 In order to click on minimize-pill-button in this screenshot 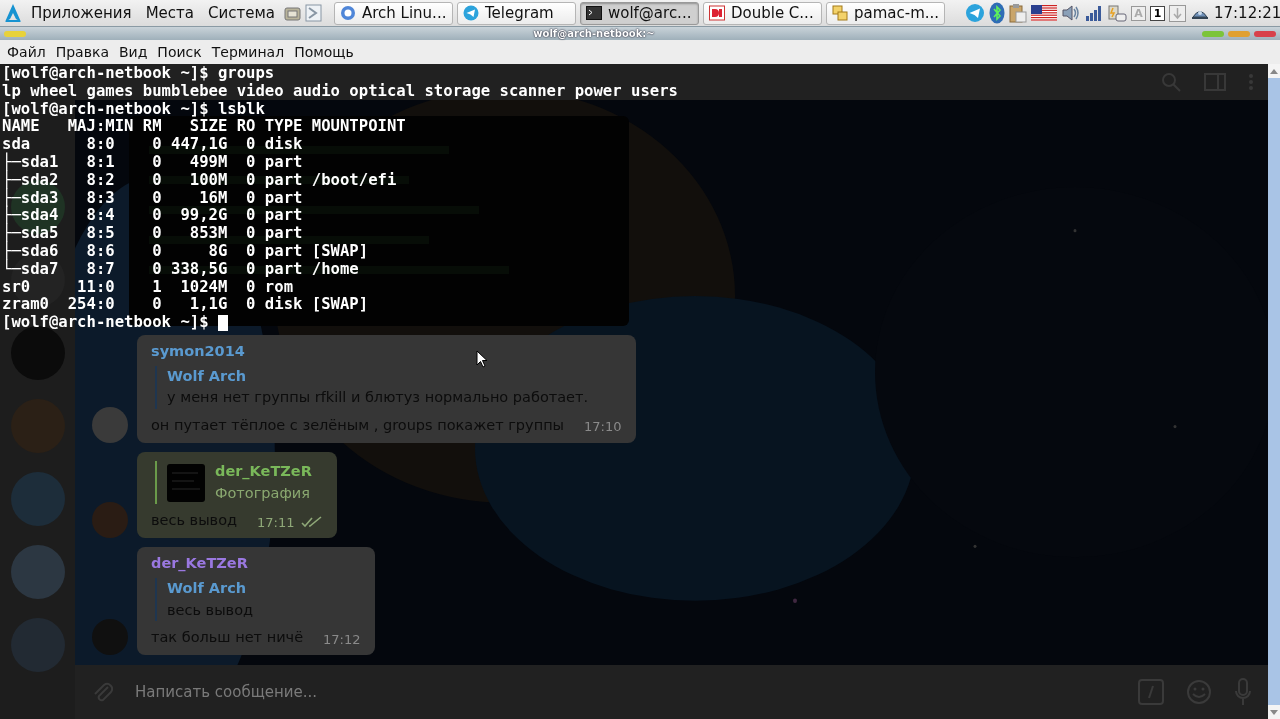, I will do `click(15, 33)`.